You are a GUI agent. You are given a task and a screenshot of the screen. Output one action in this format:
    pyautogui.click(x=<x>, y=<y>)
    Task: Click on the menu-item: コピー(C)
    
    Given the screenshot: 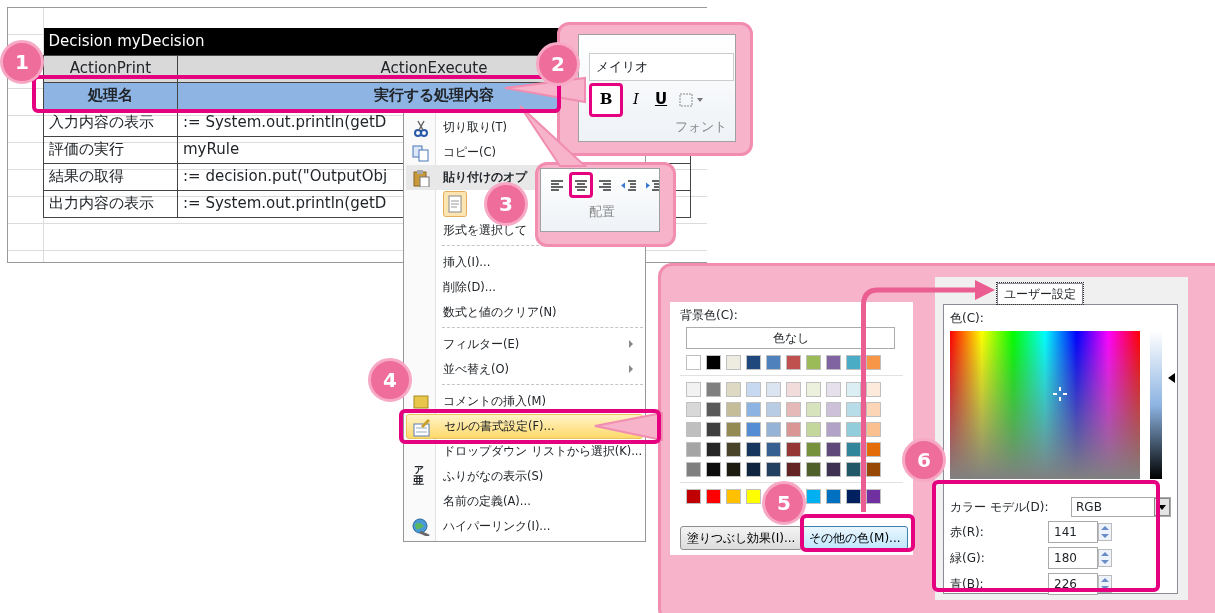 What is the action you would take?
    pyautogui.click(x=469, y=152)
    